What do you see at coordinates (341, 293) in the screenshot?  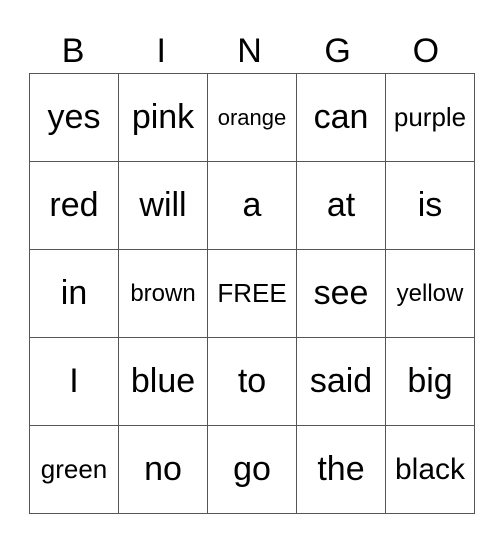 I see `bingo-cell: see` at bounding box center [341, 293].